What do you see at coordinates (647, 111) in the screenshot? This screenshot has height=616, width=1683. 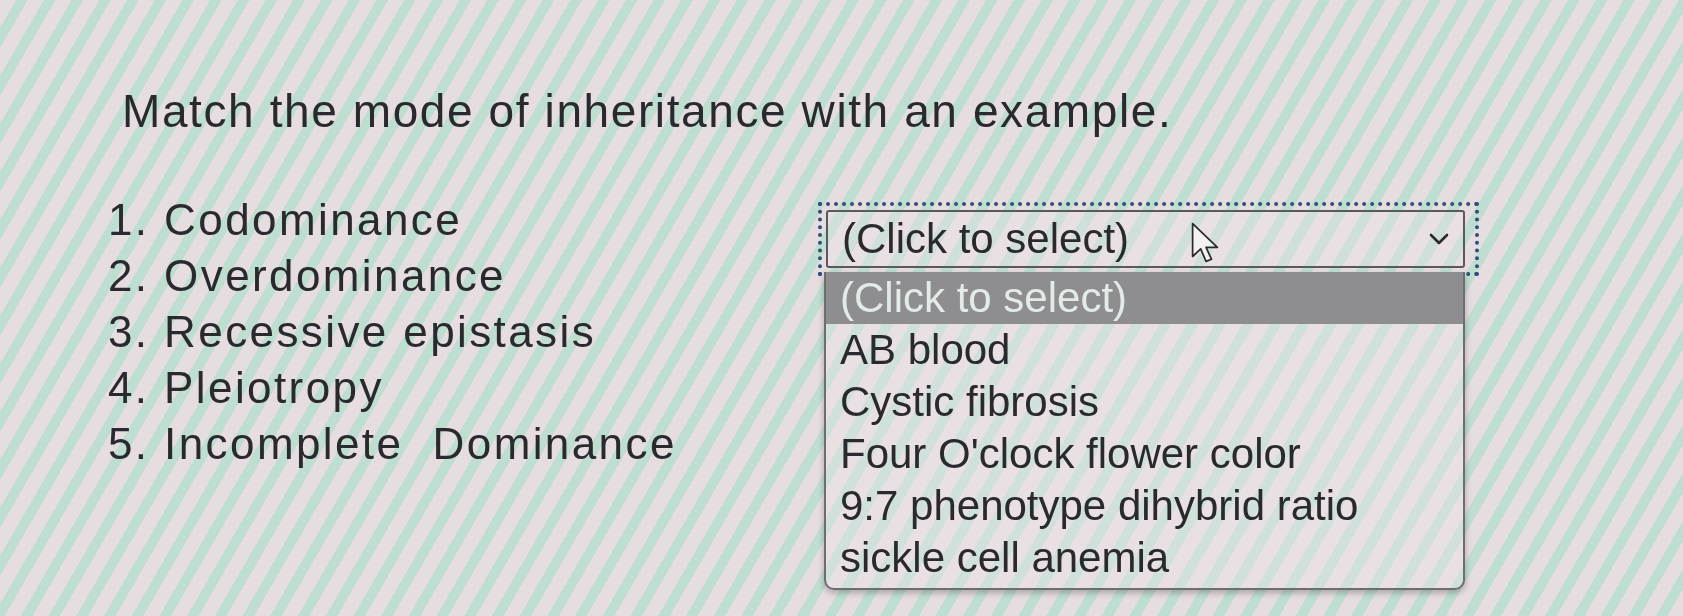 I see `question-prompt: Match the mode of inheritance with an example.` at bounding box center [647, 111].